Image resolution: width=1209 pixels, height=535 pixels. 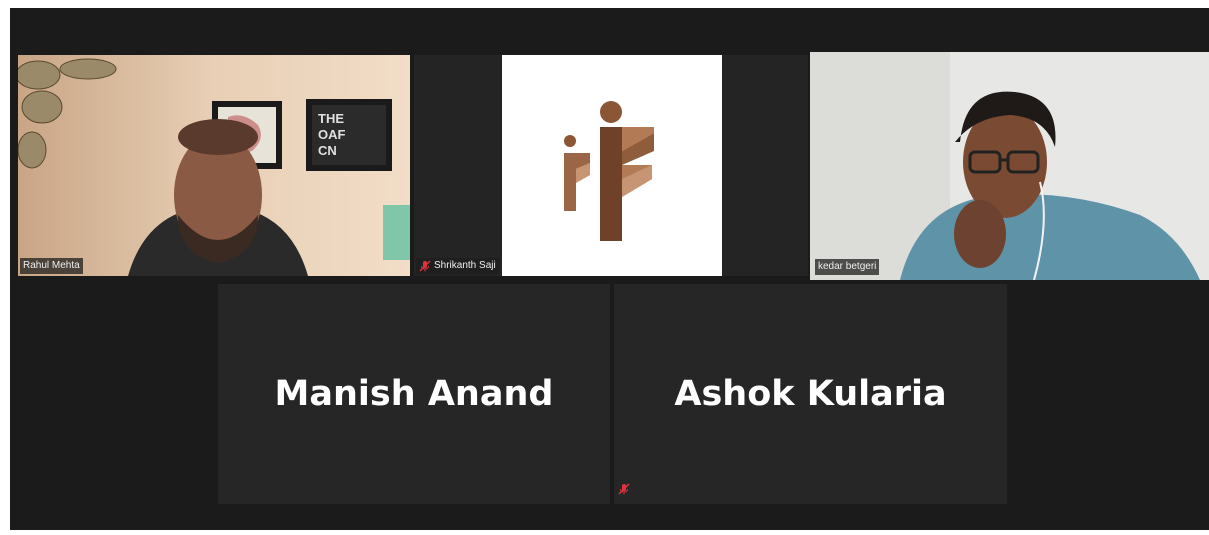 I want to click on participant-name: Shrikanth Saji, so click(x=465, y=265).